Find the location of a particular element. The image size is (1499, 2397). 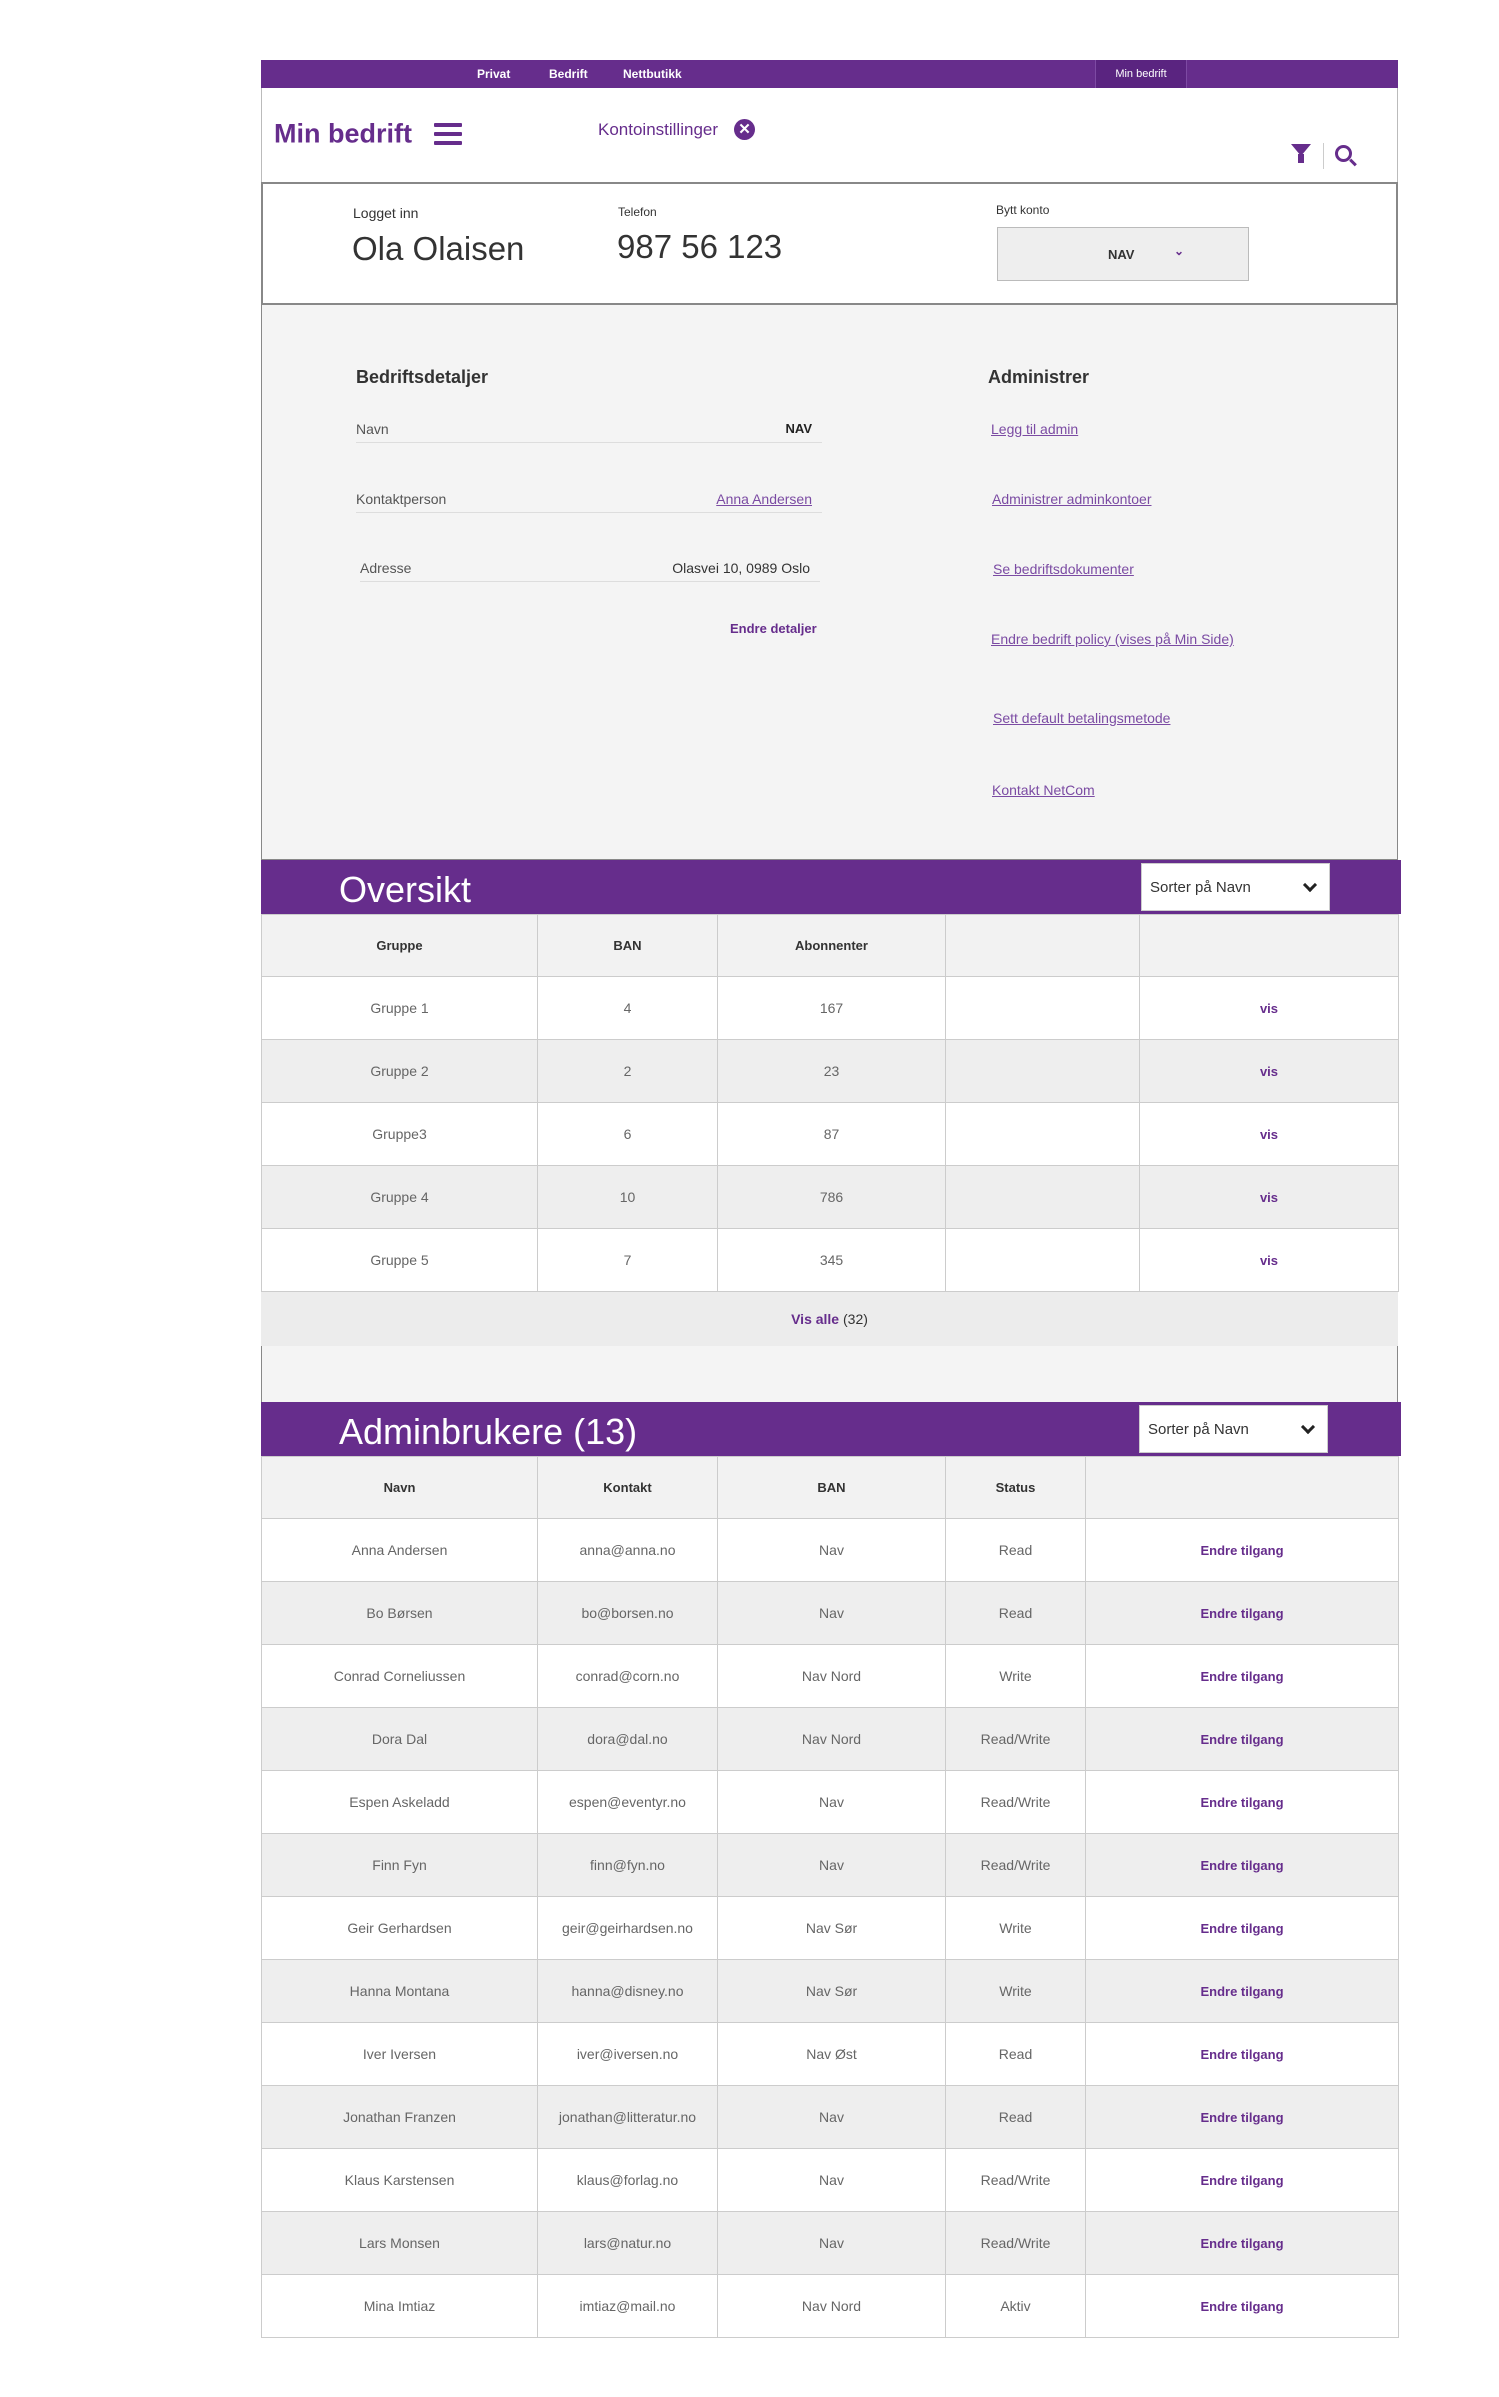

nav-bedrift: Bedrift is located at coordinates (568, 74).